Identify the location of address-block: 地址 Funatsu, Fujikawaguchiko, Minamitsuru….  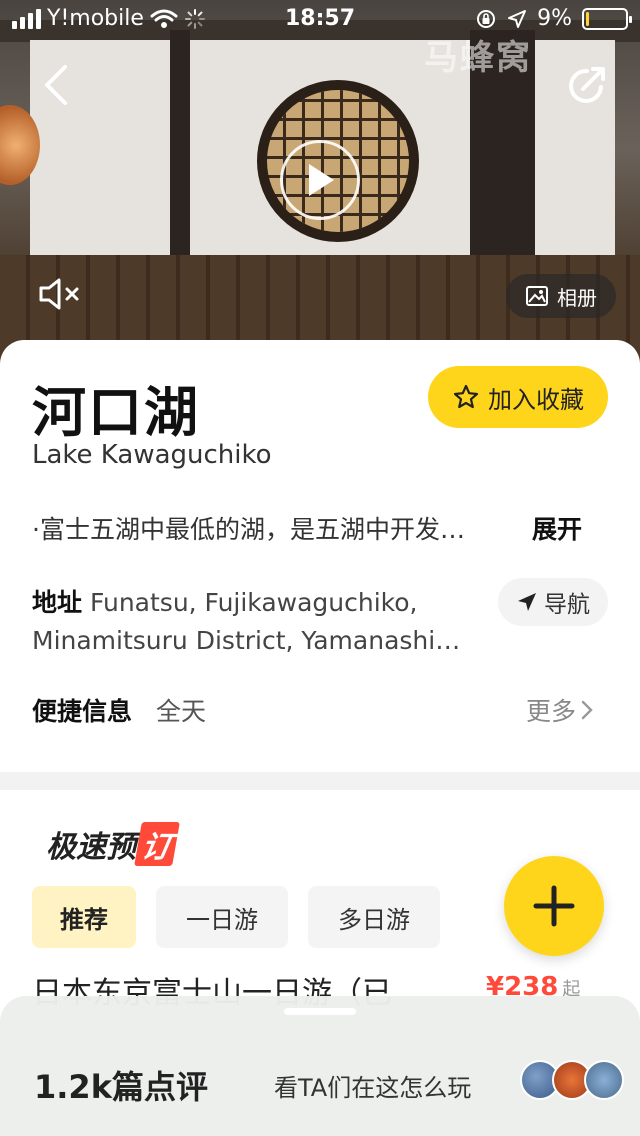
(262, 622).